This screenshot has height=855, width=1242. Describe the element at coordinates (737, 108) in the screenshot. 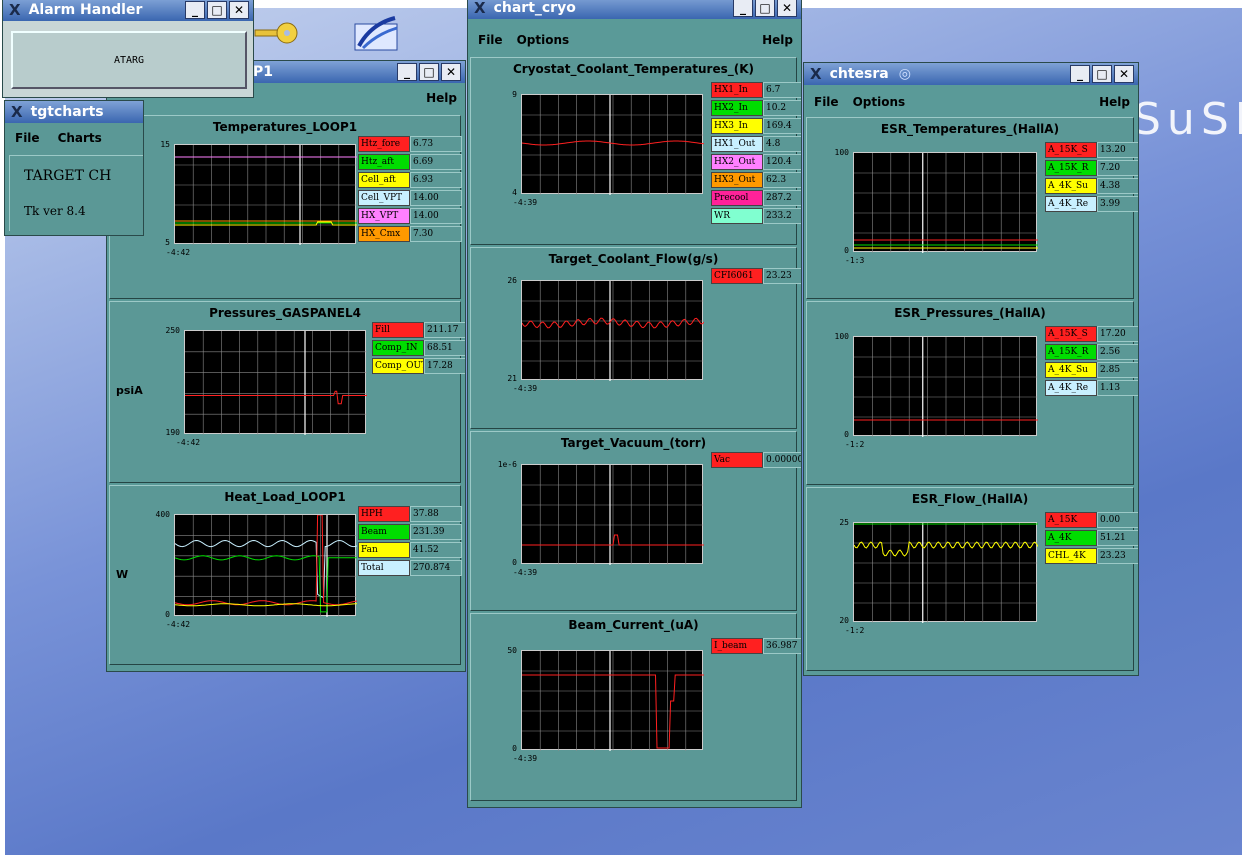

I see `legend-name: HX2_In` at that location.